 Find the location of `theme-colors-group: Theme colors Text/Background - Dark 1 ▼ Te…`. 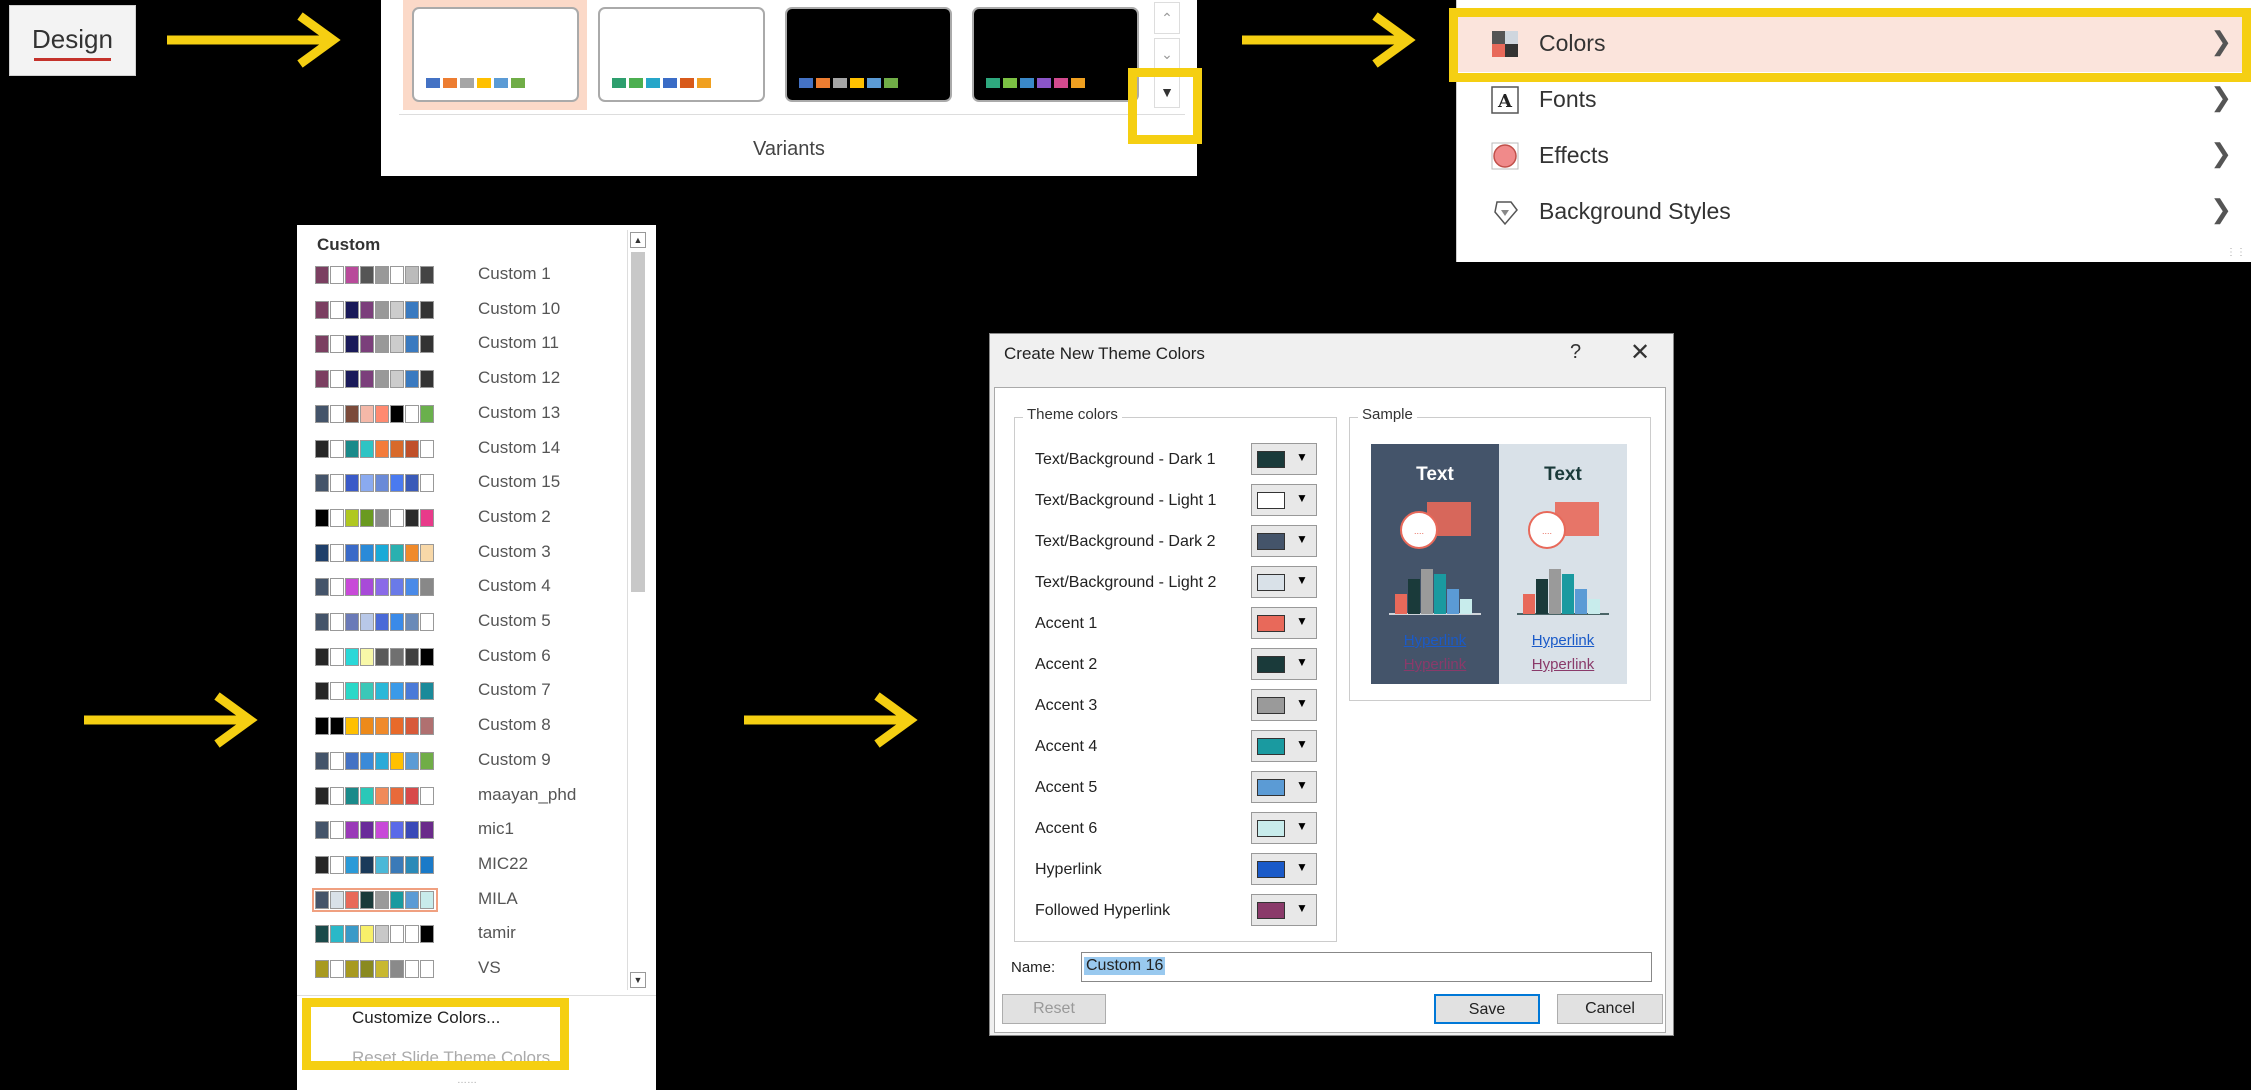

theme-colors-group: Theme colors Text/Background - Dark 1 ▼ Te… is located at coordinates (1175, 674).